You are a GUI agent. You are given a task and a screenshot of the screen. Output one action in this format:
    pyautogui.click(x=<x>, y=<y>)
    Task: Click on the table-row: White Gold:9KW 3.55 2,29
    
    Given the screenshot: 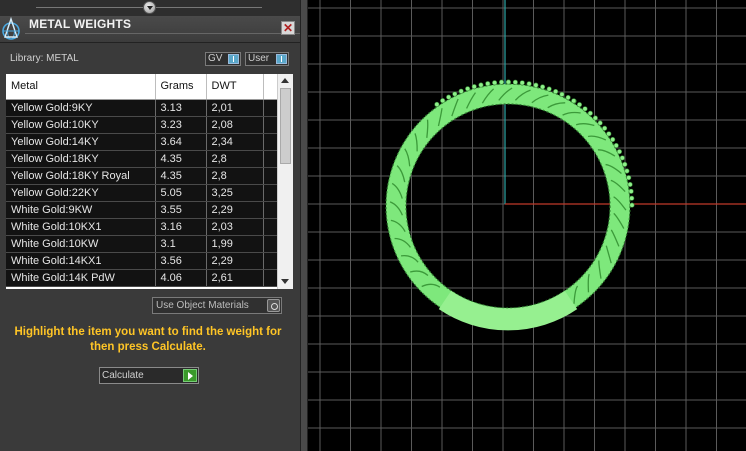 What is the action you would take?
    pyautogui.click(x=142, y=210)
    